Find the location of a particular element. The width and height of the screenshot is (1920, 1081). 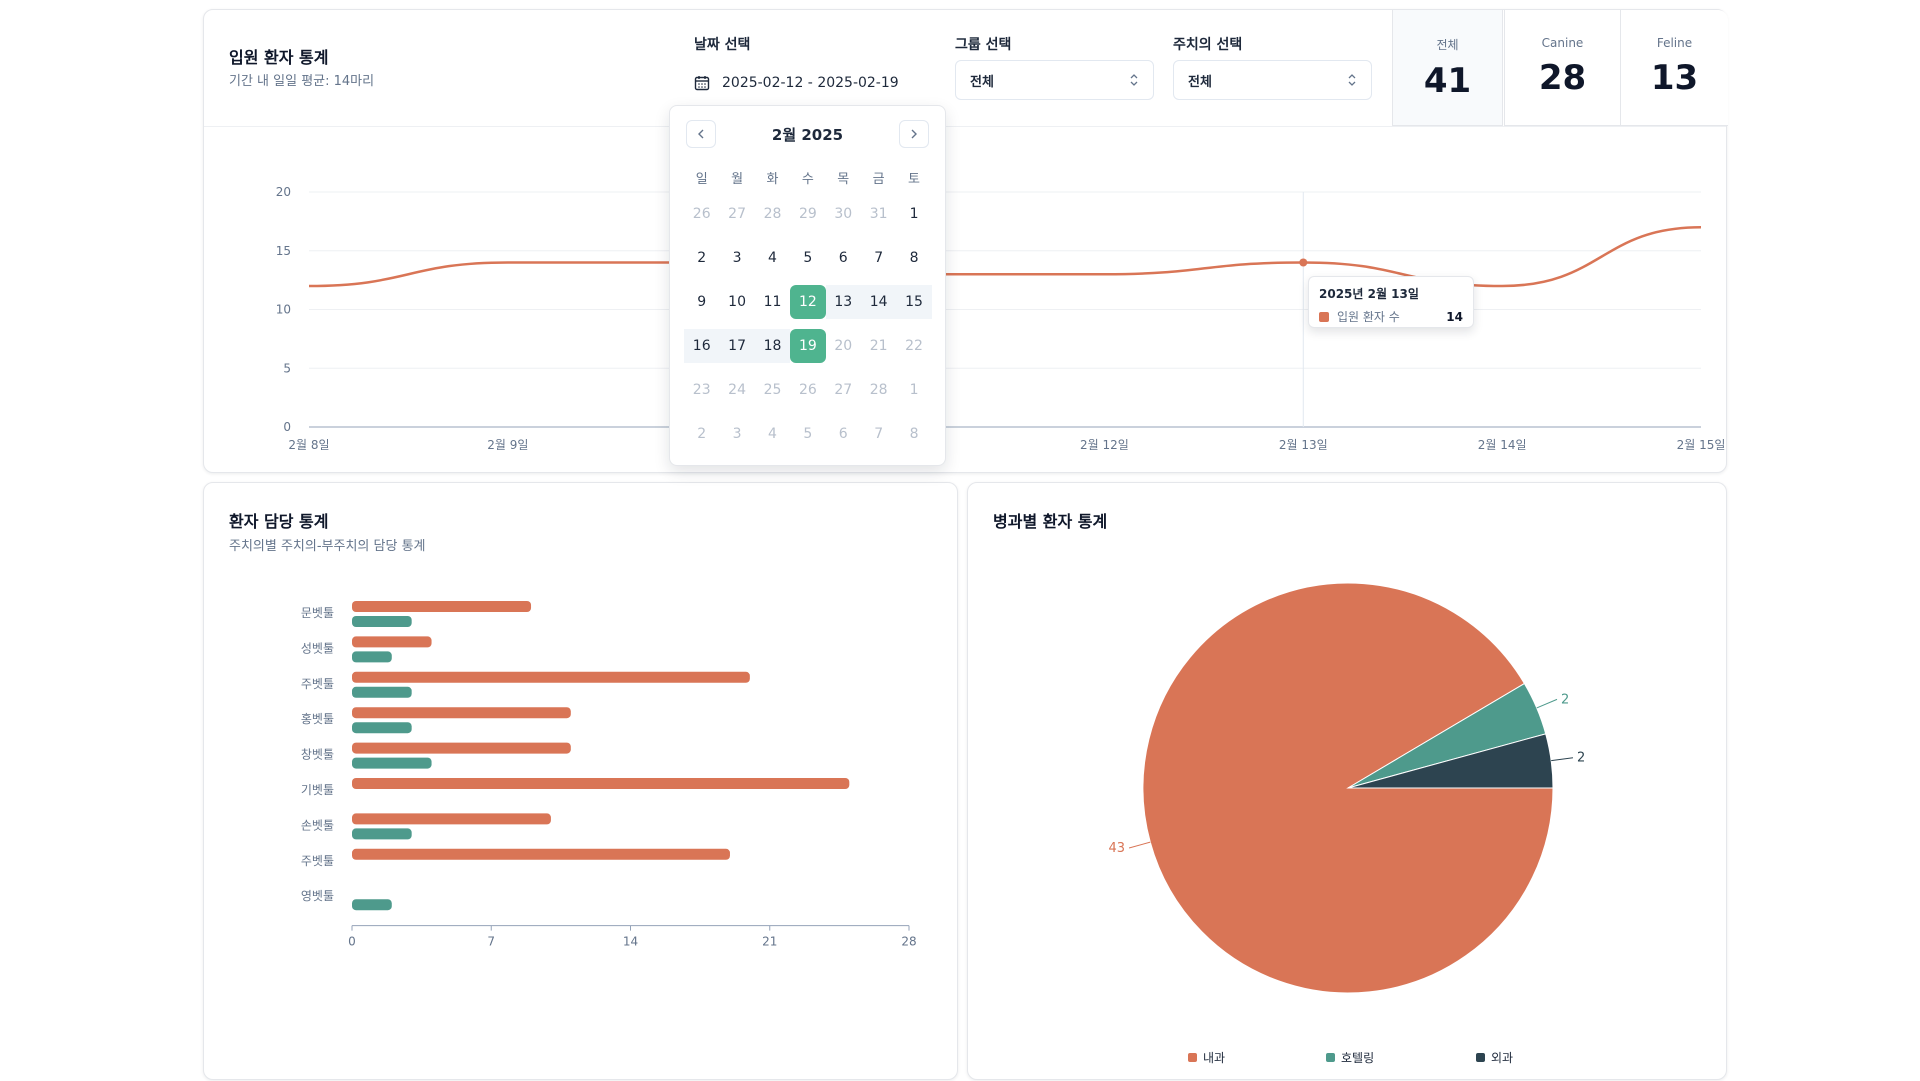

calendar-day: 16 is located at coordinates (702, 346).